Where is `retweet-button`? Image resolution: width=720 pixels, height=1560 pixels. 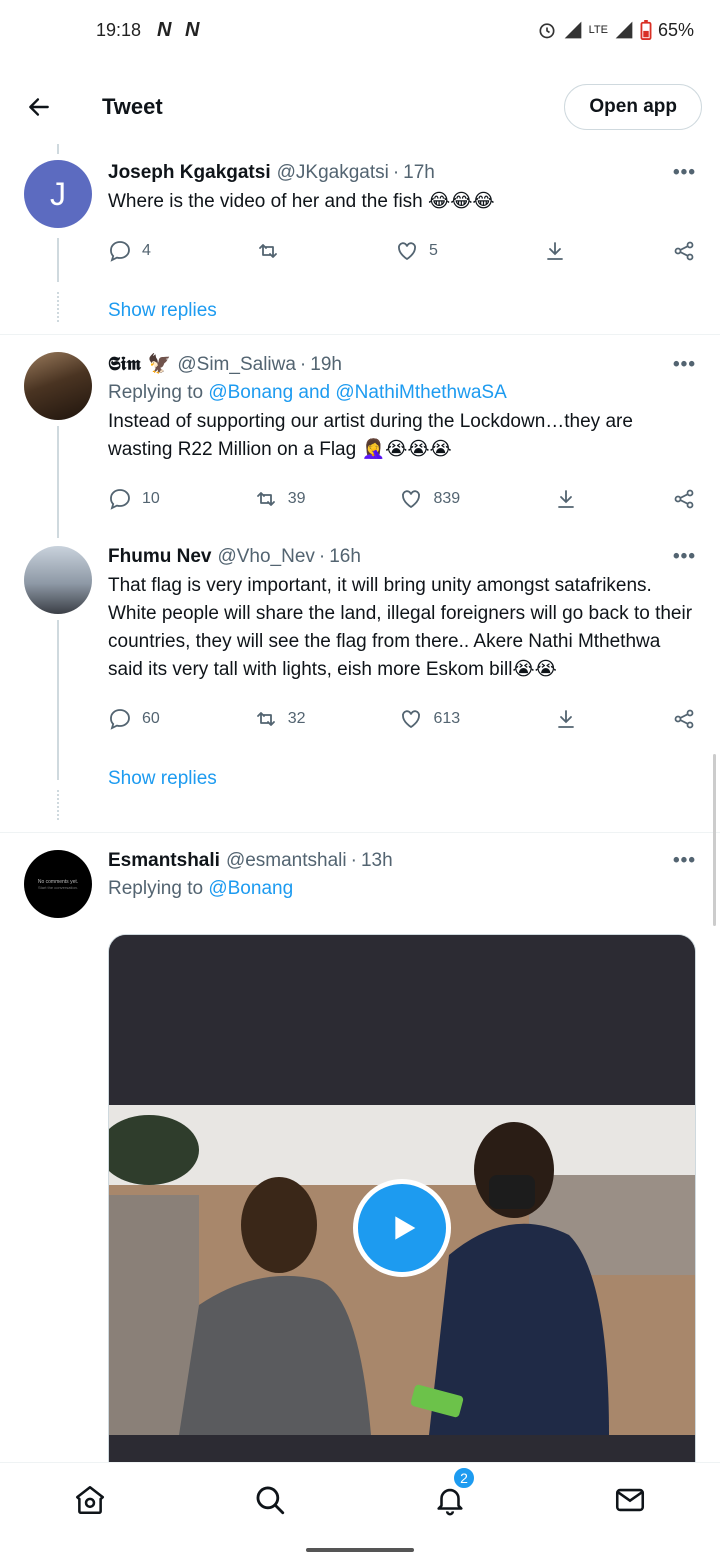 retweet-button is located at coordinates (273, 251).